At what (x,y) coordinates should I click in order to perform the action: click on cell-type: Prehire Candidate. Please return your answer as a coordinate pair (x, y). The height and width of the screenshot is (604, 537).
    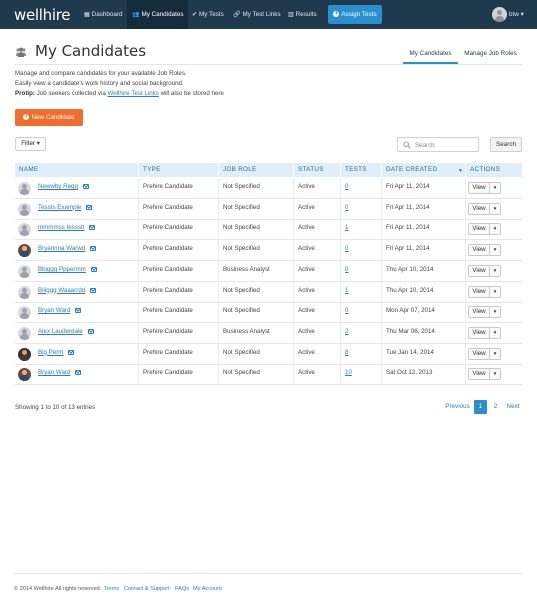
    Looking at the image, I should click on (178, 270).